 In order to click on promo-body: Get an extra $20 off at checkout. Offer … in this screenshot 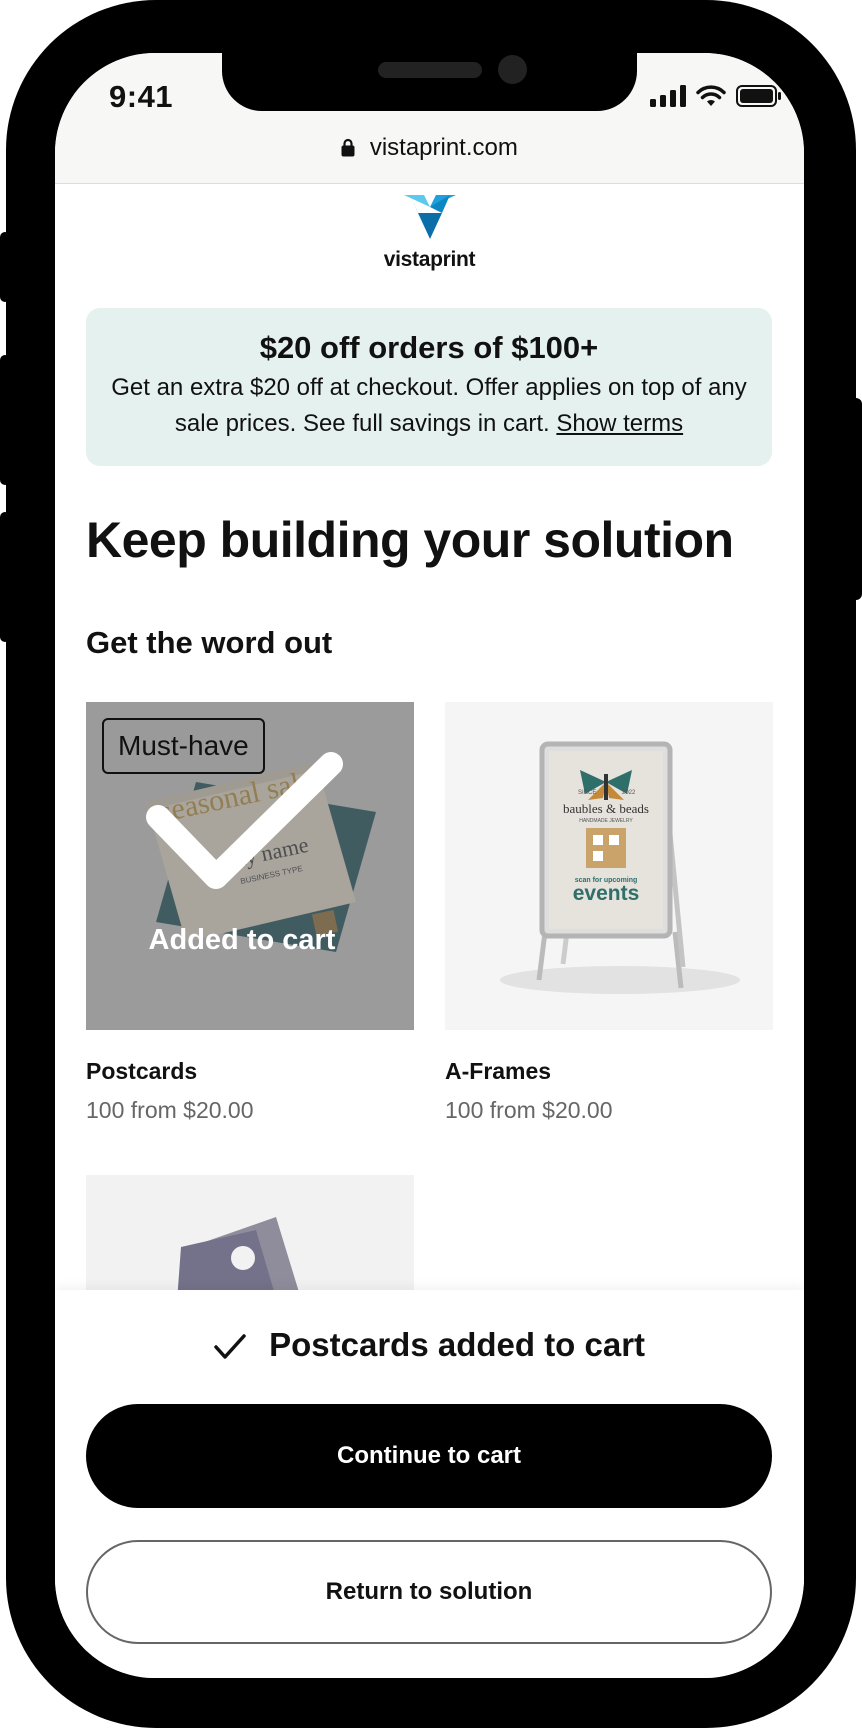, I will do `click(429, 406)`.